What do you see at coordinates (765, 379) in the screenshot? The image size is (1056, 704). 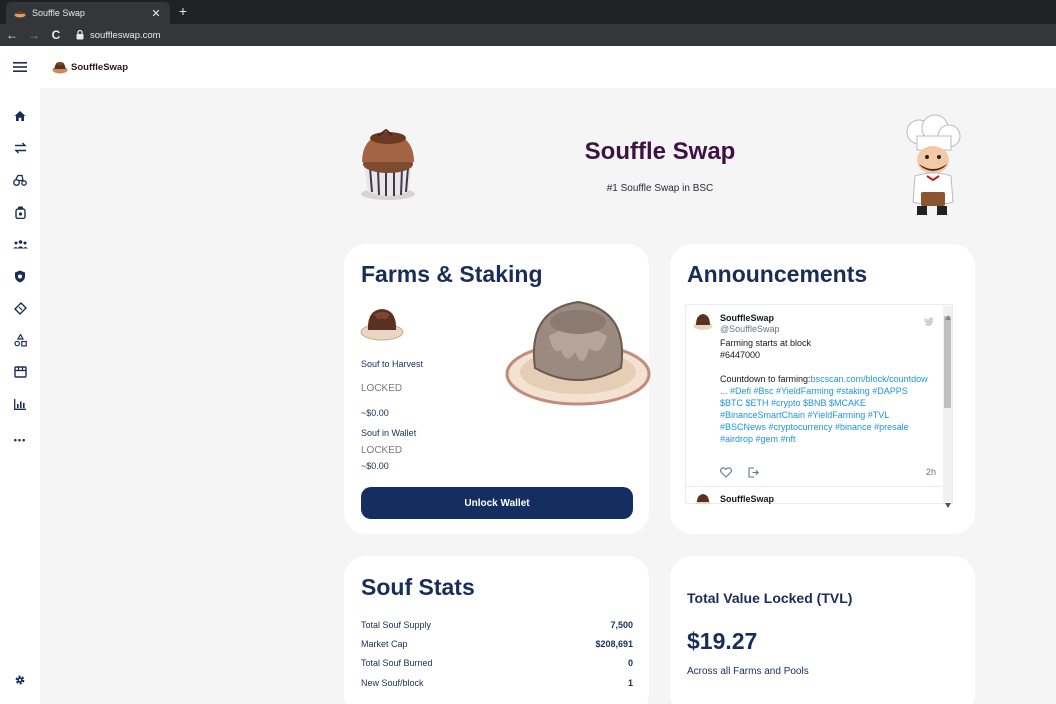 I see `tweet-countdown-prefix: Countdown to farming:` at bounding box center [765, 379].